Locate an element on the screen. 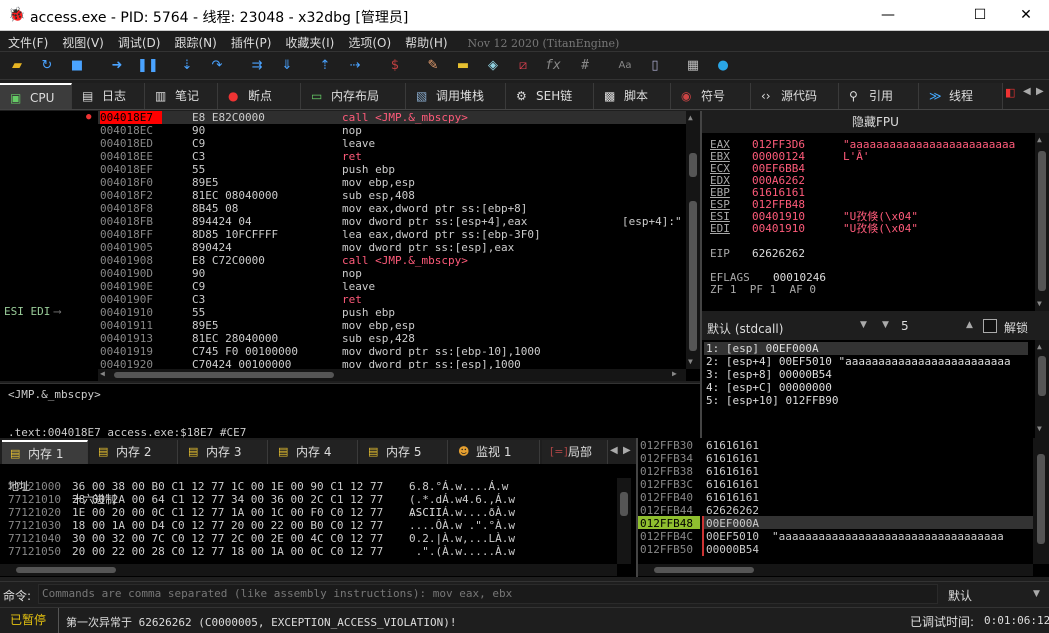 The image size is (1049, 633). menu-plugins: 插件(P) is located at coordinates (250, 41).